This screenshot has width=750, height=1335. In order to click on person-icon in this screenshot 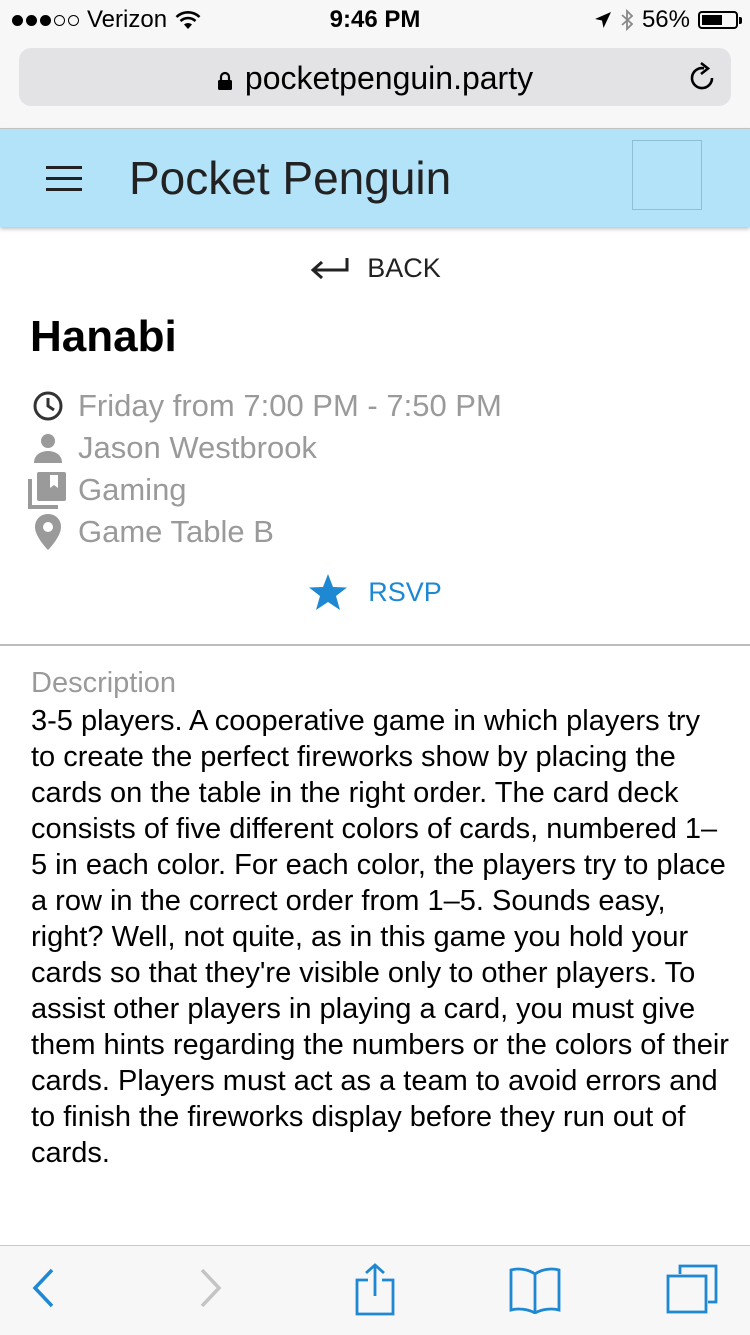, I will do `click(48, 448)`.